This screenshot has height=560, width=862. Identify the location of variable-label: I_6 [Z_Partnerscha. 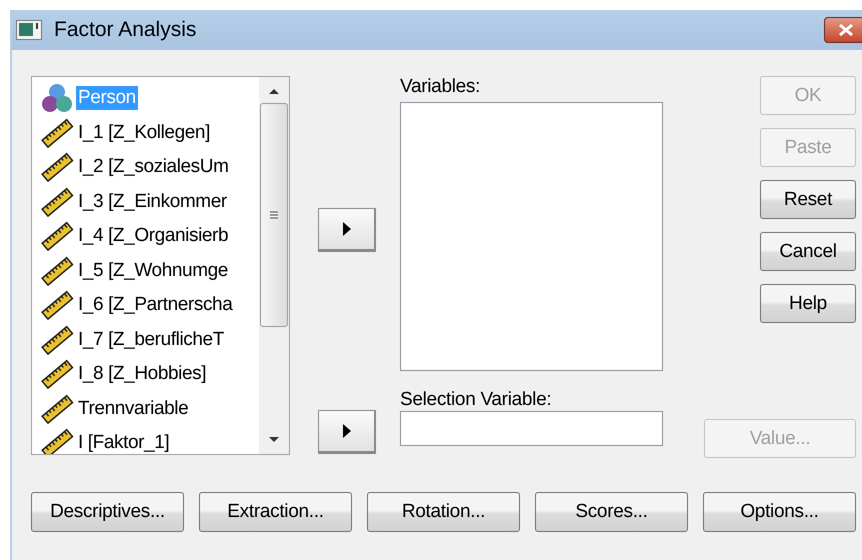
(155, 305).